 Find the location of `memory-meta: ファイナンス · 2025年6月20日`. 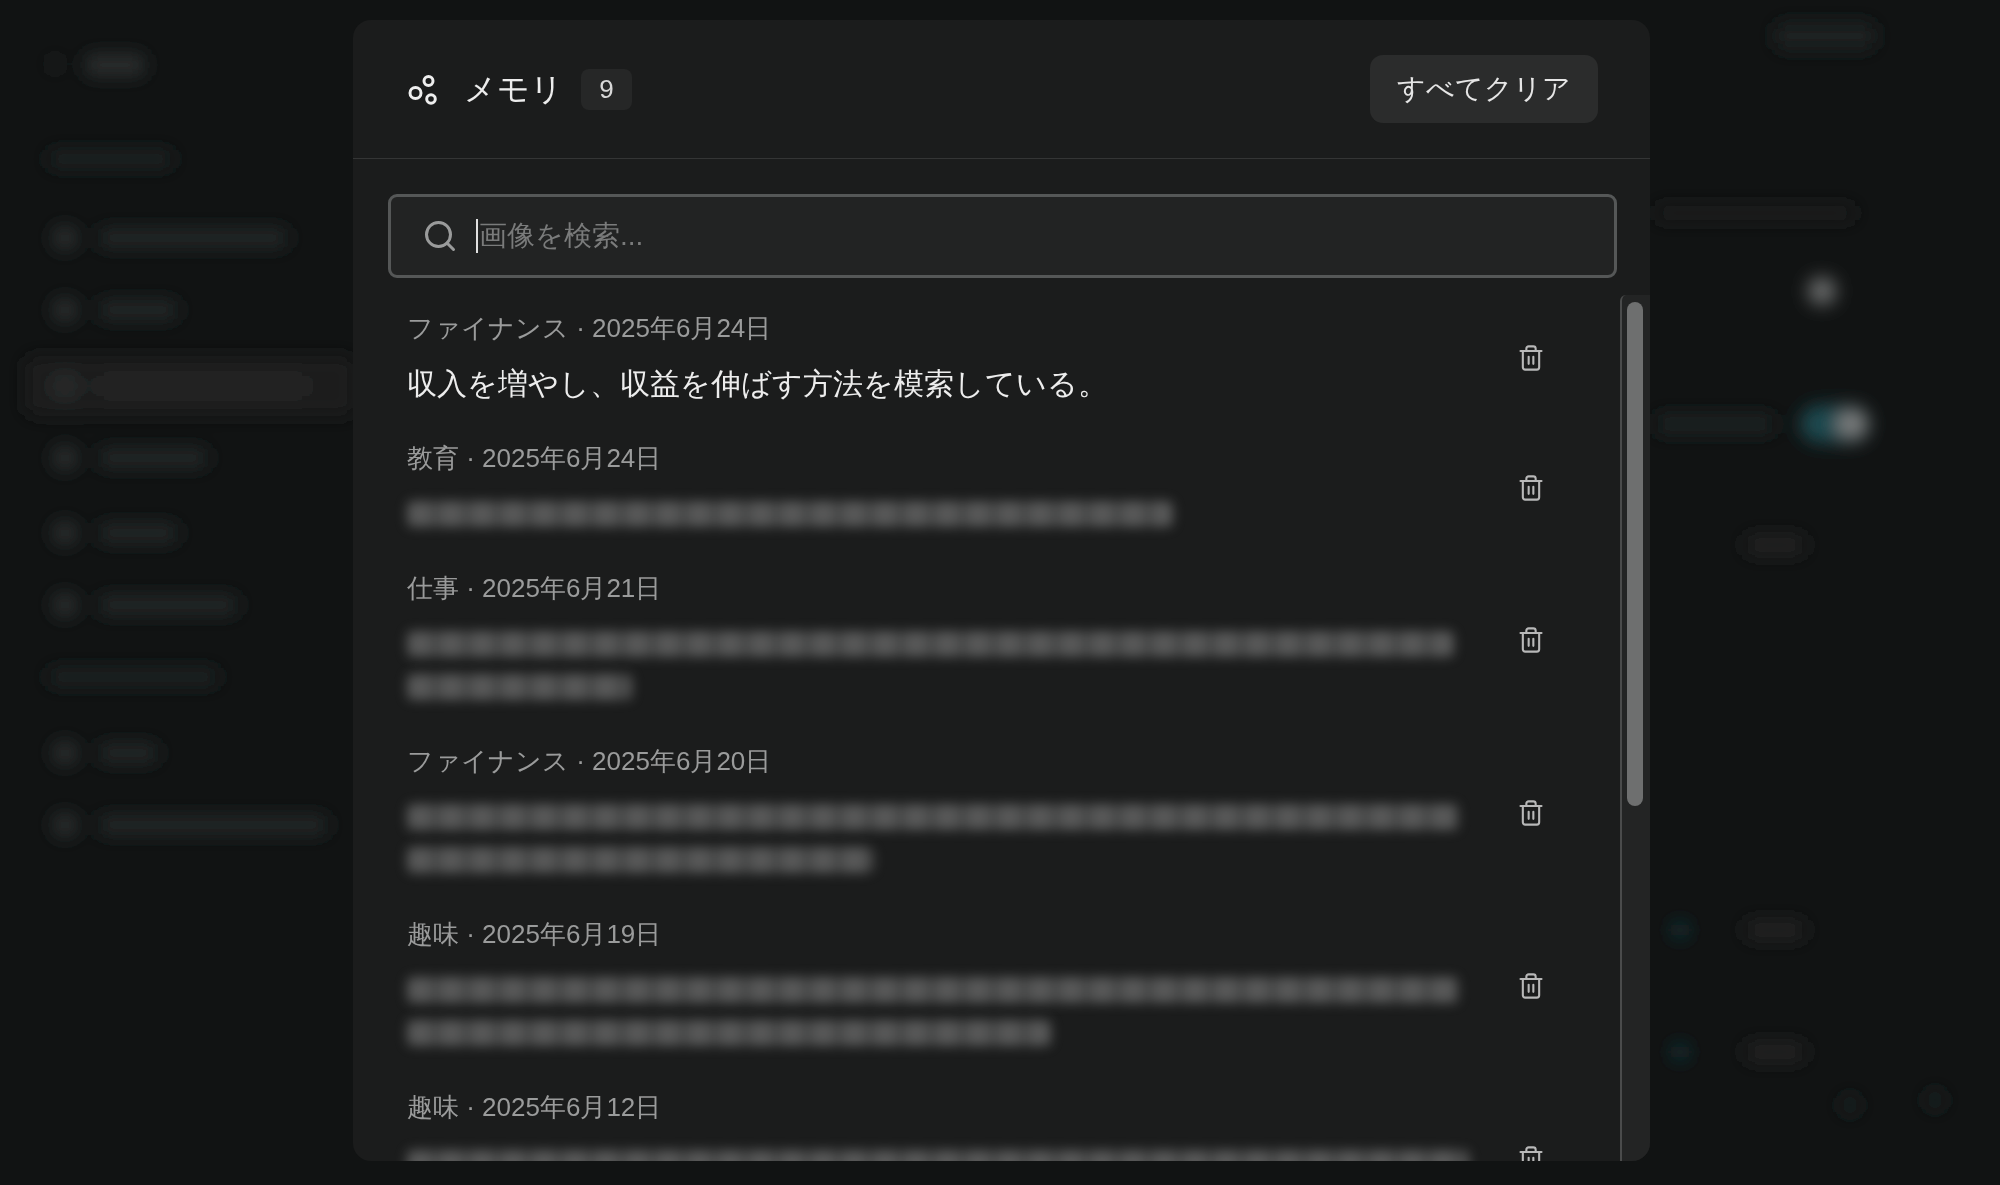

memory-meta: ファイナンス · 2025年6月20日 is located at coordinates (590, 761).